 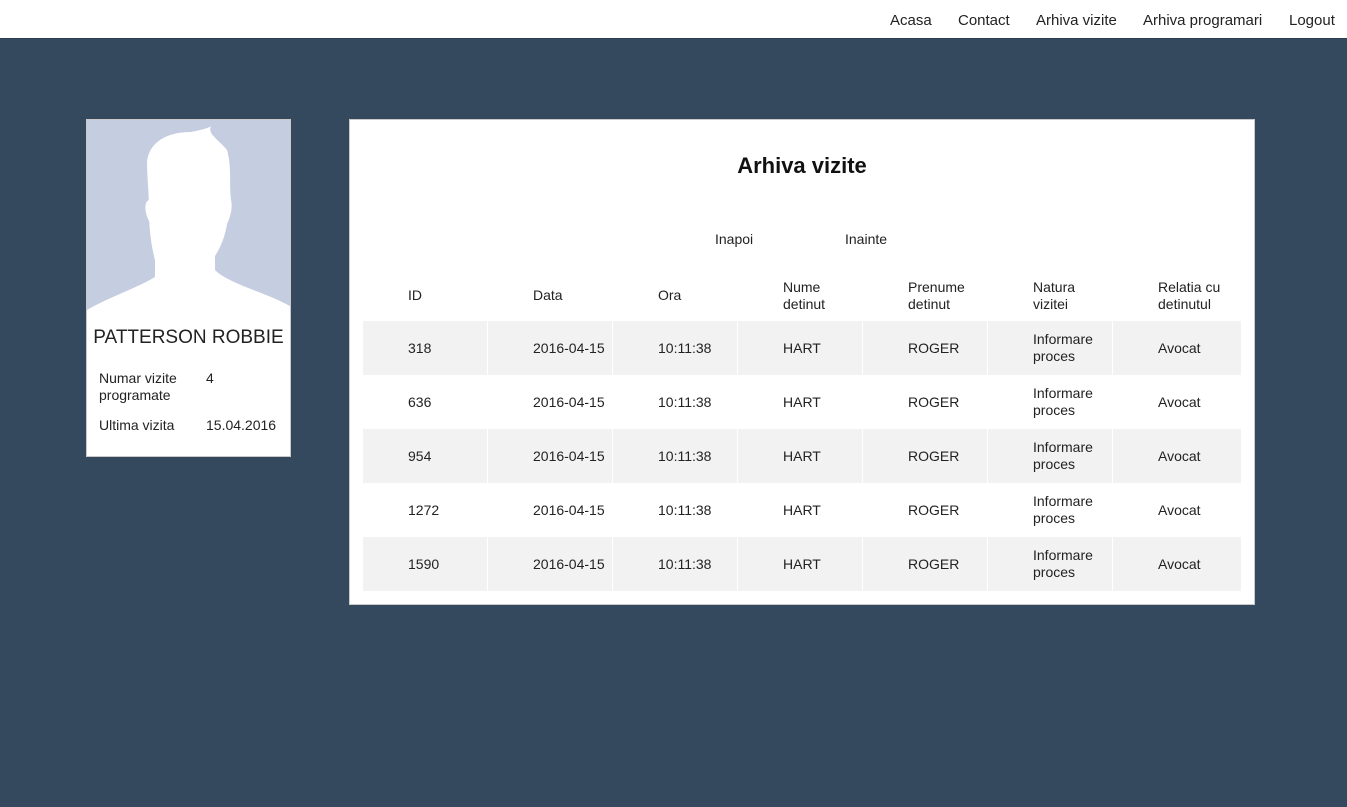 What do you see at coordinates (425, 510) in the screenshot?
I see `table-cell-id: 1272` at bounding box center [425, 510].